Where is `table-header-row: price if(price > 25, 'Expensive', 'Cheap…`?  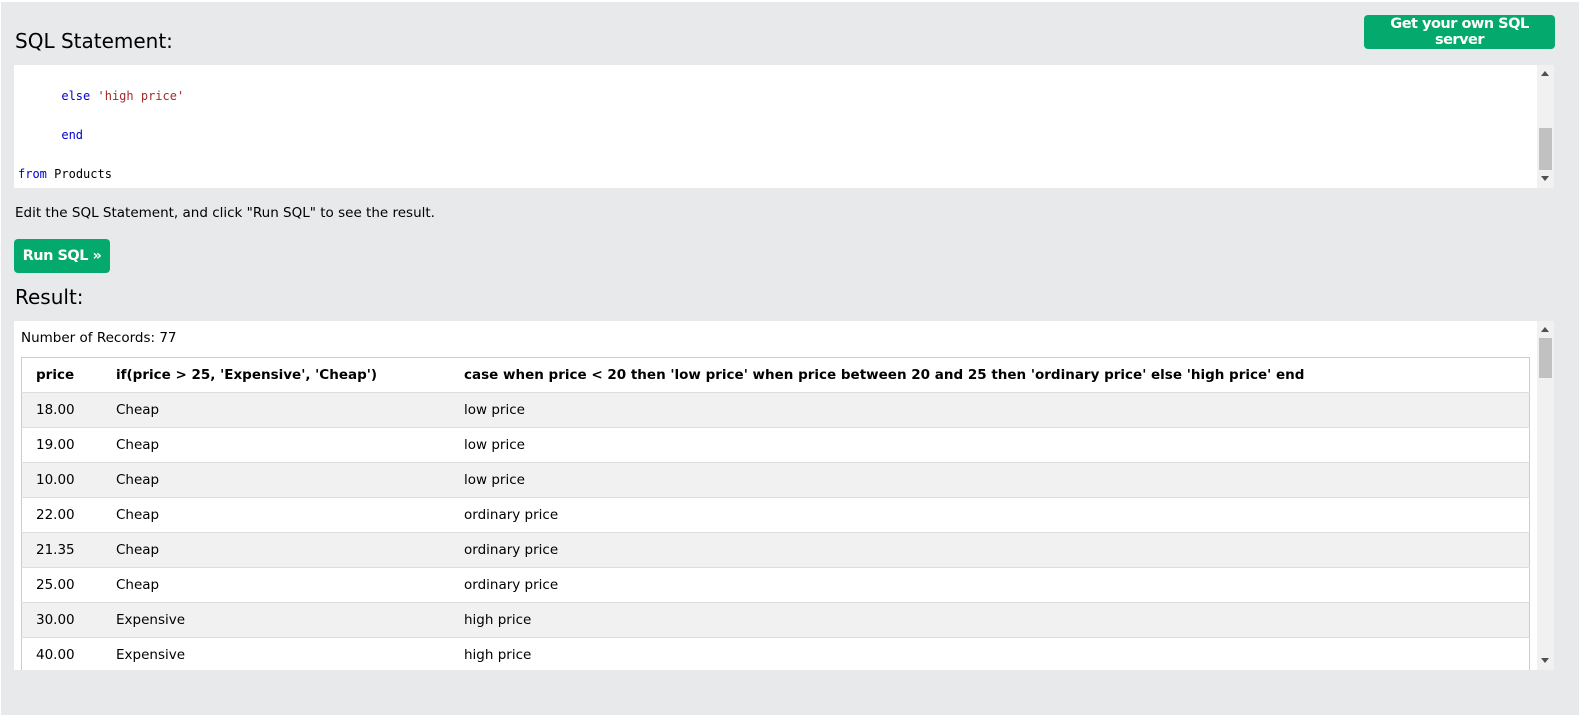
table-header-row: price if(price > 25, 'Expensive', 'Cheap… is located at coordinates (775, 375).